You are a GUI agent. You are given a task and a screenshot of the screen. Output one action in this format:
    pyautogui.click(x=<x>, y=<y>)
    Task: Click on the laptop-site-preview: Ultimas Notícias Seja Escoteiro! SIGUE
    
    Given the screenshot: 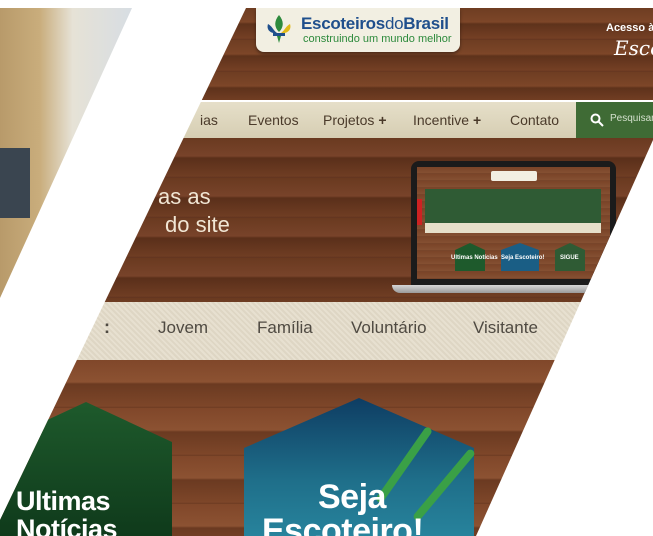 What is the action you would take?
    pyautogui.click(x=513, y=223)
    